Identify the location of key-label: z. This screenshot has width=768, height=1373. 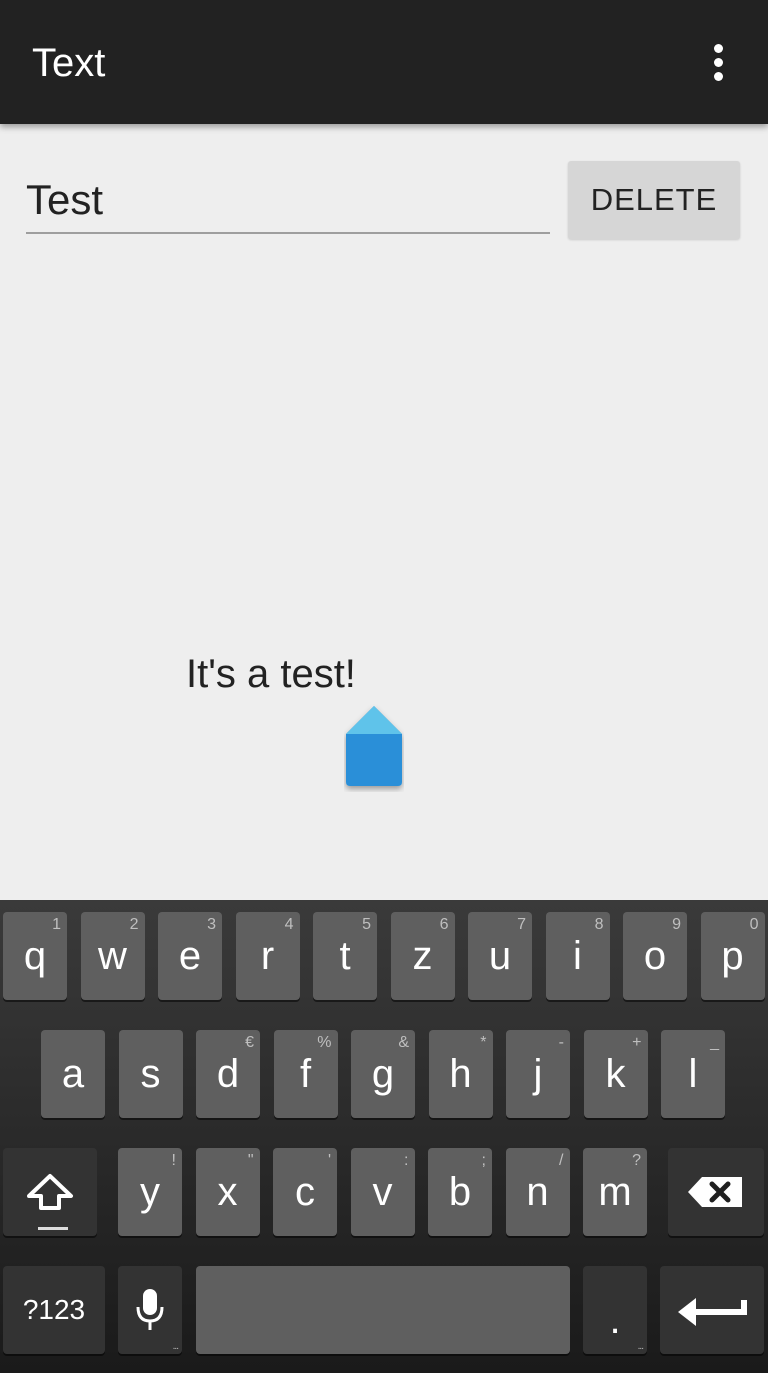
(422, 956).